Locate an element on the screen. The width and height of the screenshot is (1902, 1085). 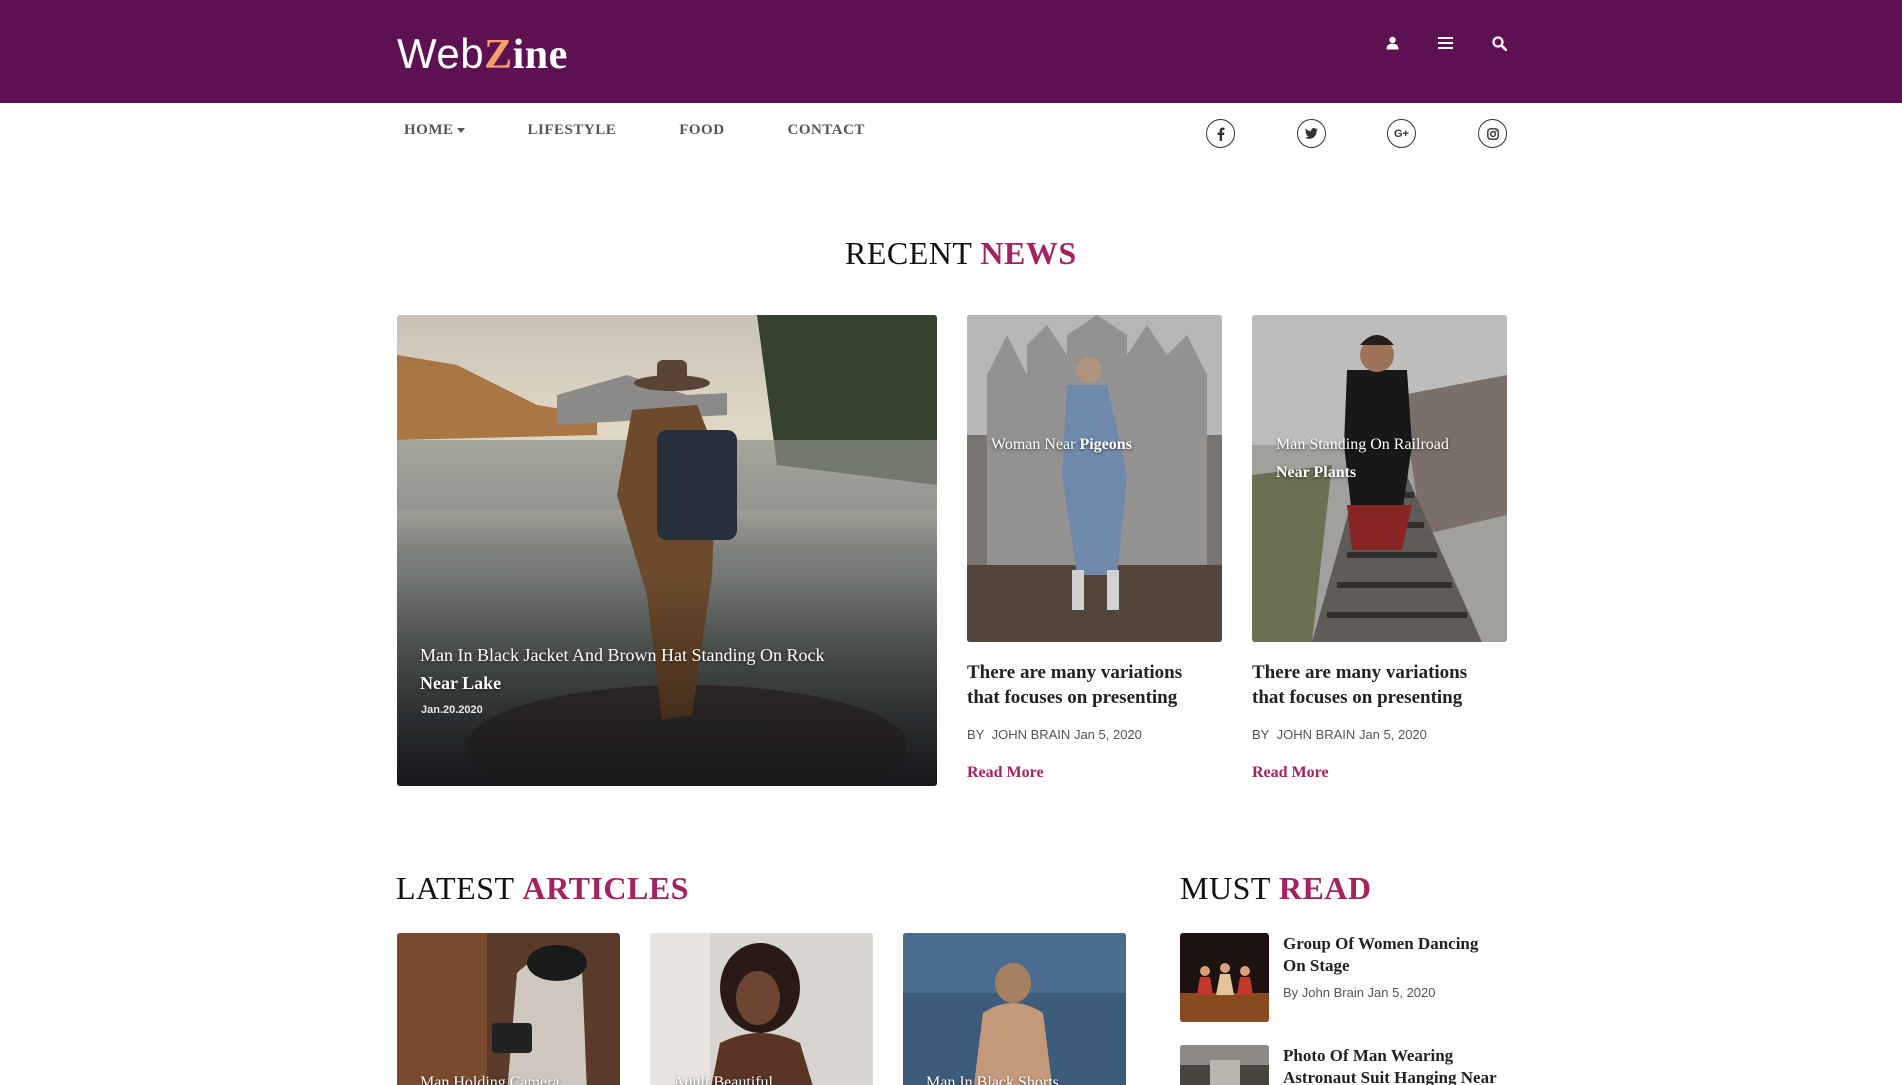
news-card-overlay-pigeons-bold: Pigeons is located at coordinates (1105, 444).